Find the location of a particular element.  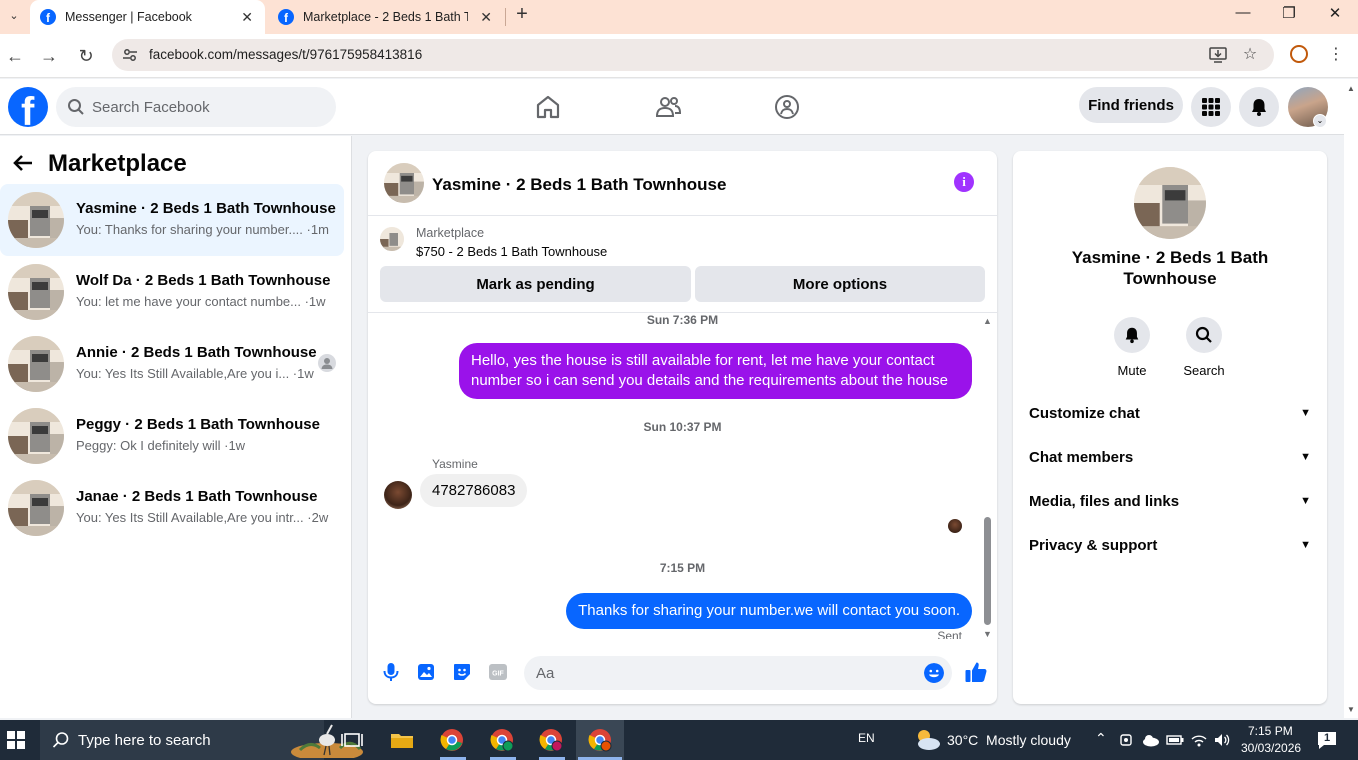

menu-grid-button is located at coordinates (1211, 107).